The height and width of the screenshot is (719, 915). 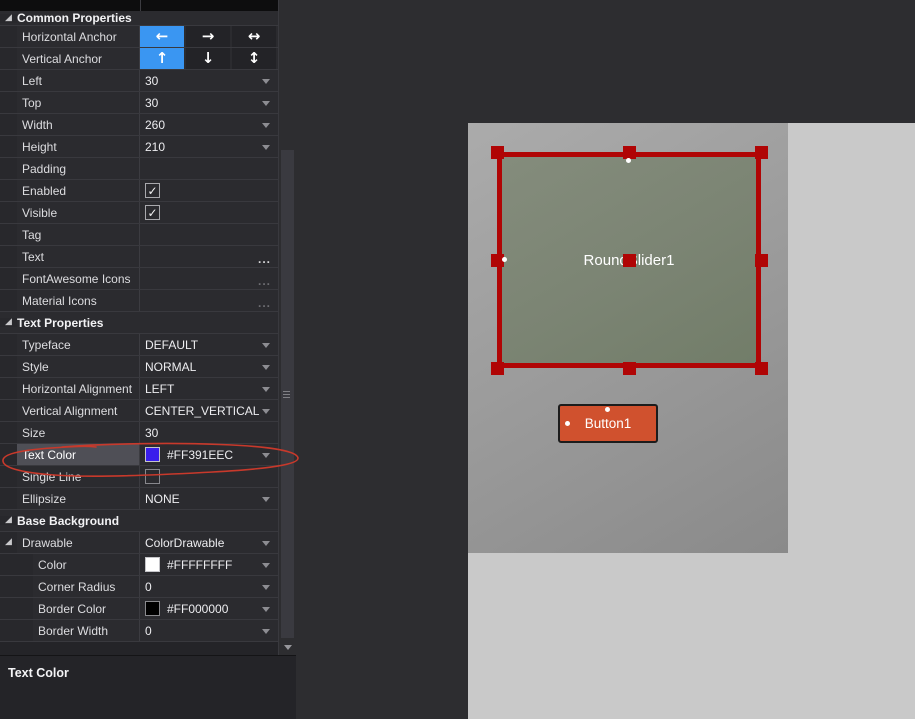 What do you see at coordinates (139, 564) in the screenshot?
I see `property-row-color: Color #FFFFFFFF` at bounding box center [139, 564].